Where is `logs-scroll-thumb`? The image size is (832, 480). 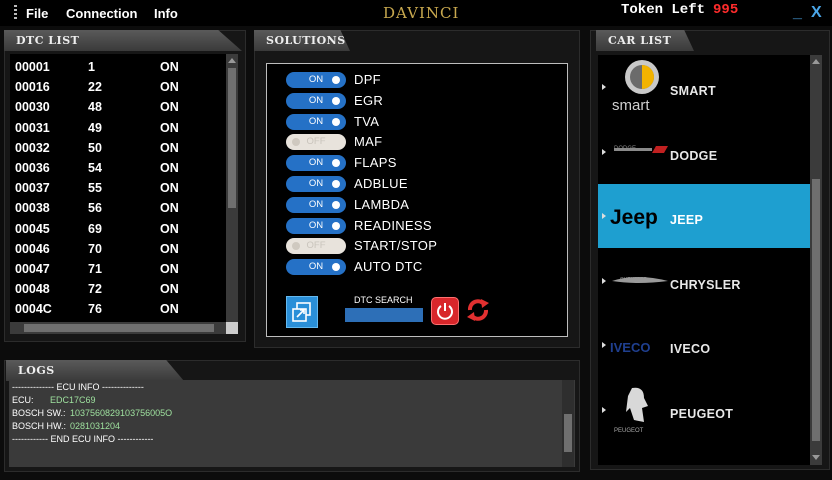
logs-scroll-thumb is located at coordinates (568, 433).